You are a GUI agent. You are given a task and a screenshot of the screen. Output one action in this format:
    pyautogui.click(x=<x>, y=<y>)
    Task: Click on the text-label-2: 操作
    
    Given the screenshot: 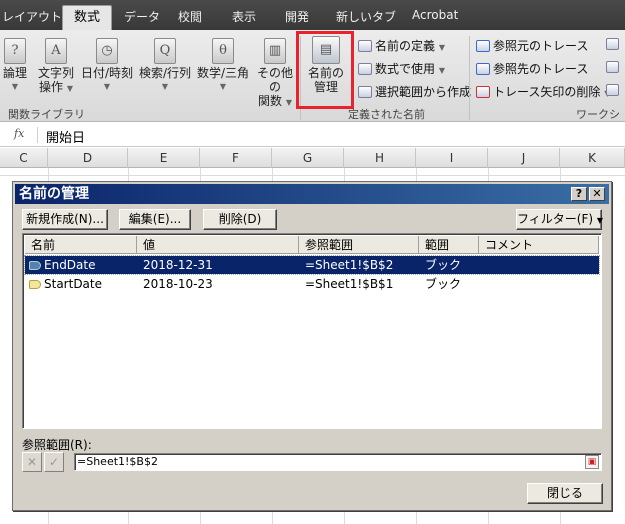 What is the action you would take?
    pyautogui.click(x=51, y=87)
    